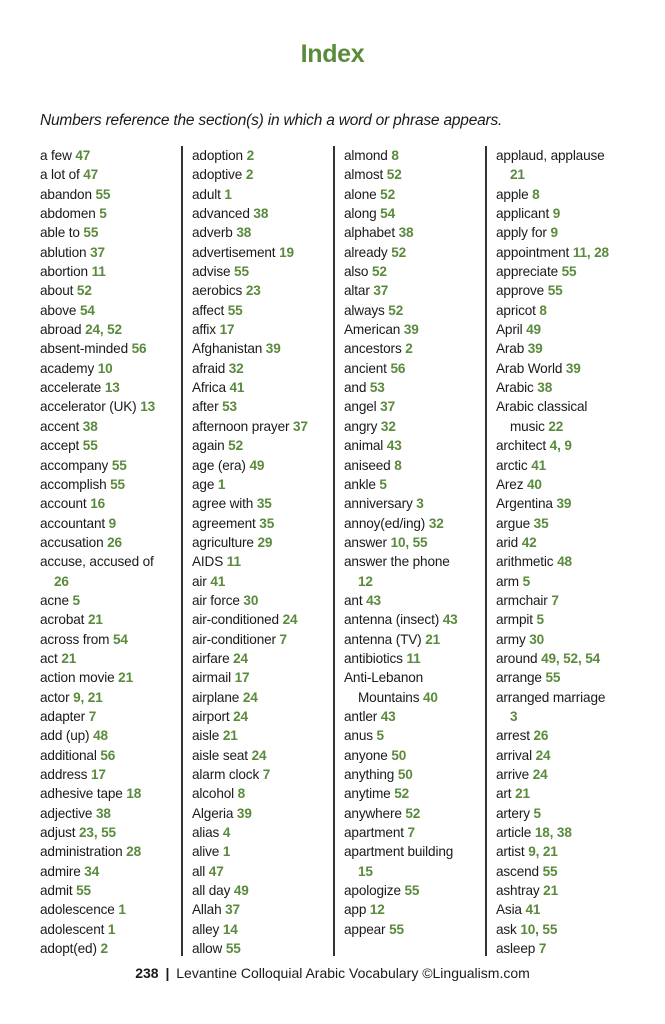  What do you see at coordinates (414, 155) in the screenshot?
I see `index-entry: almond 8` at bounding box center [414, 155].